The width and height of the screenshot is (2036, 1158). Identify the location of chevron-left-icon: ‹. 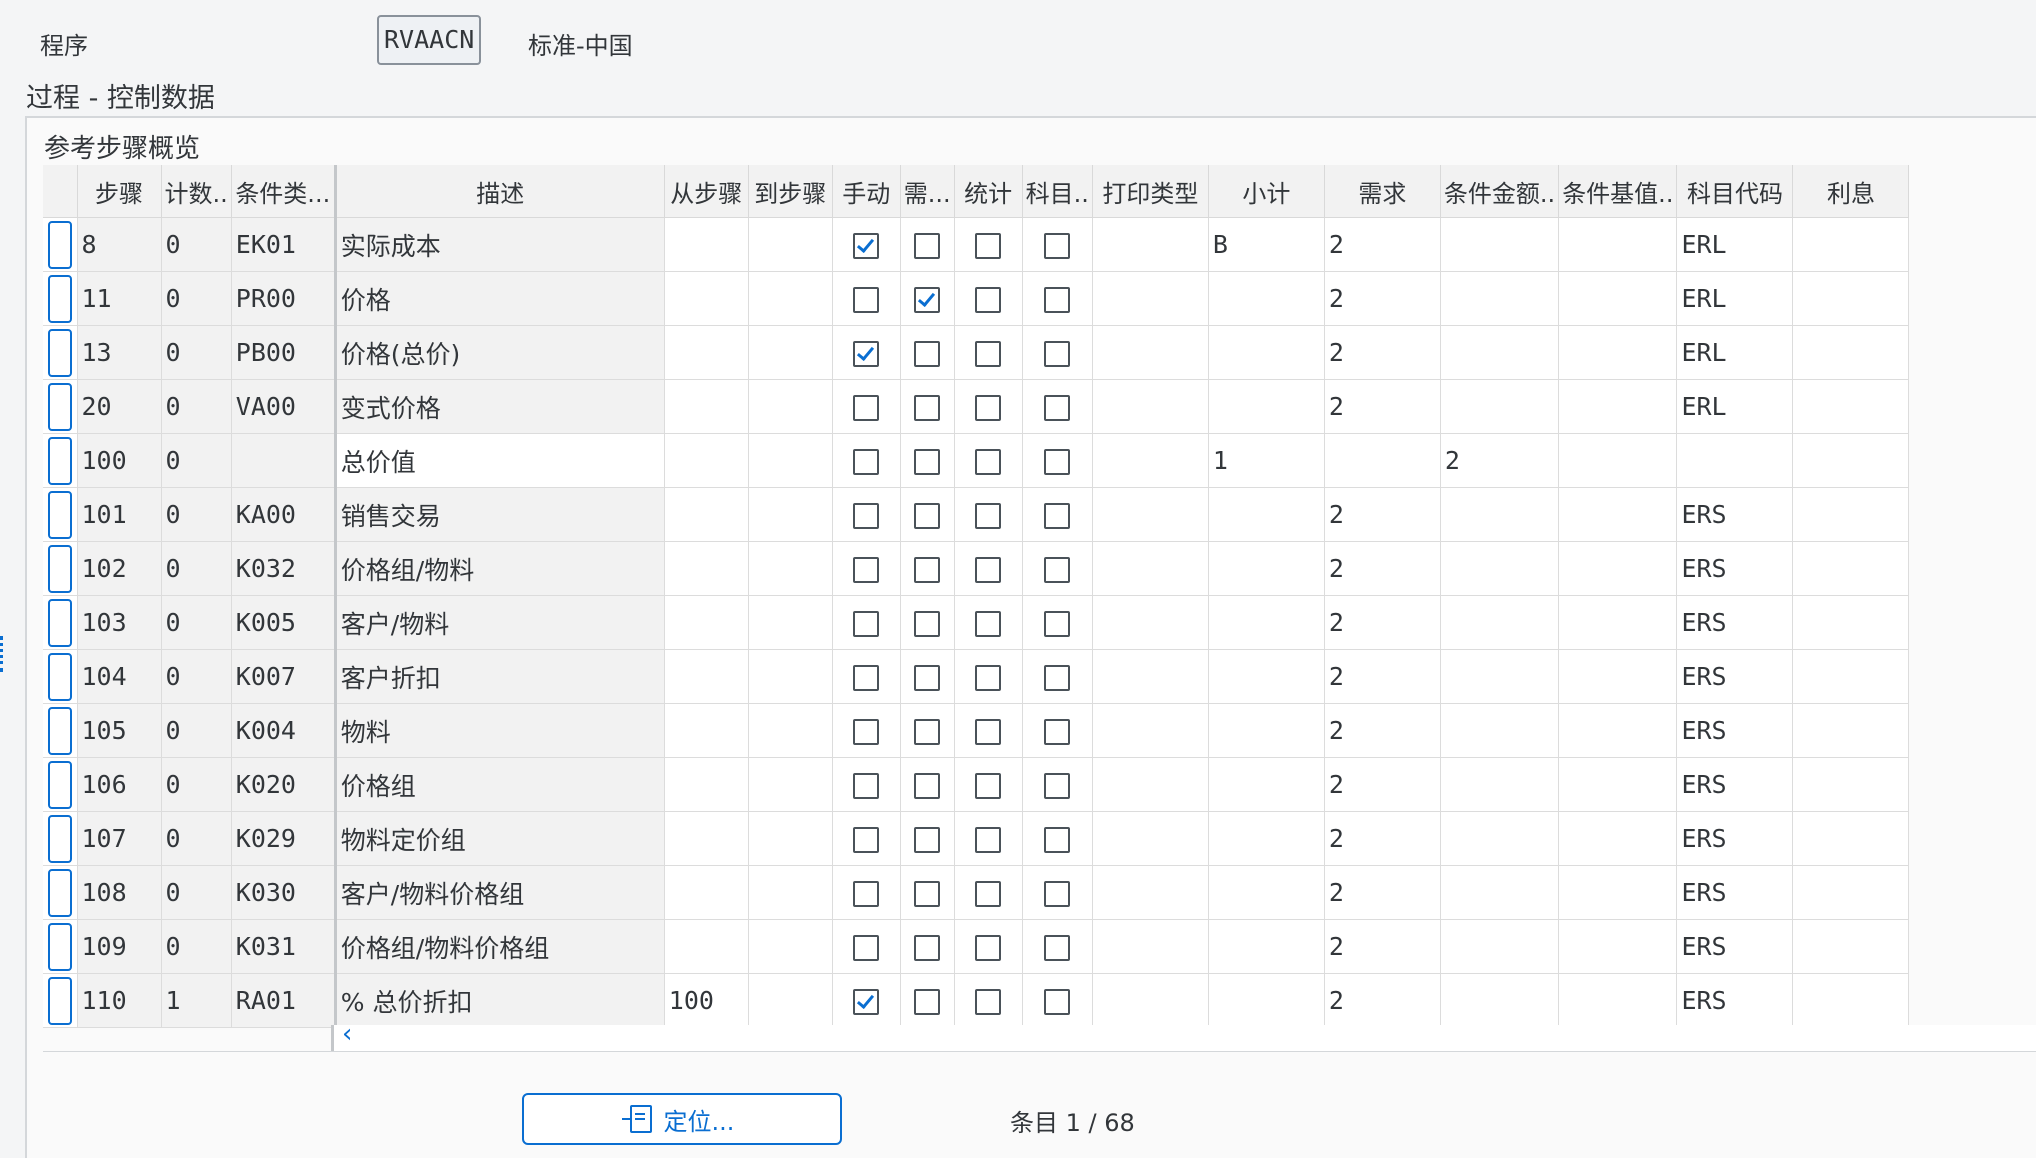
(347, 1034).